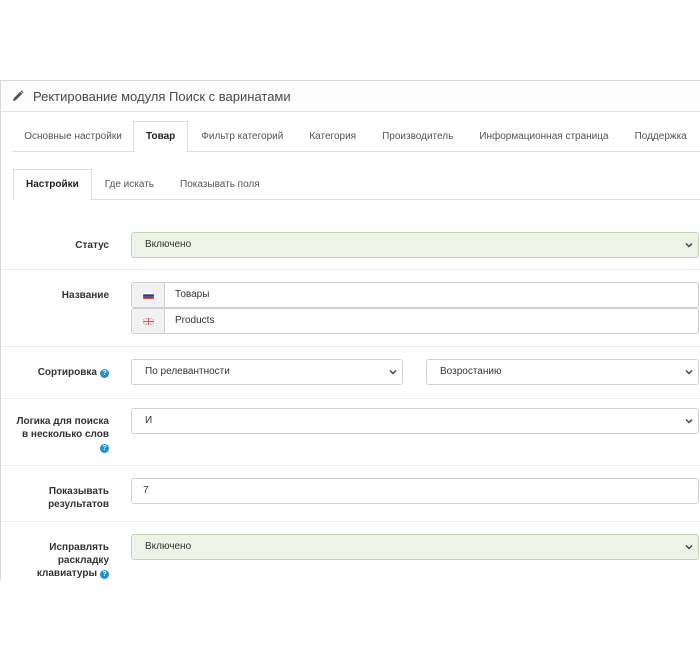 This screenshot has height=650, width=700. I want to click on english-flag-icon, so click(148, 321).